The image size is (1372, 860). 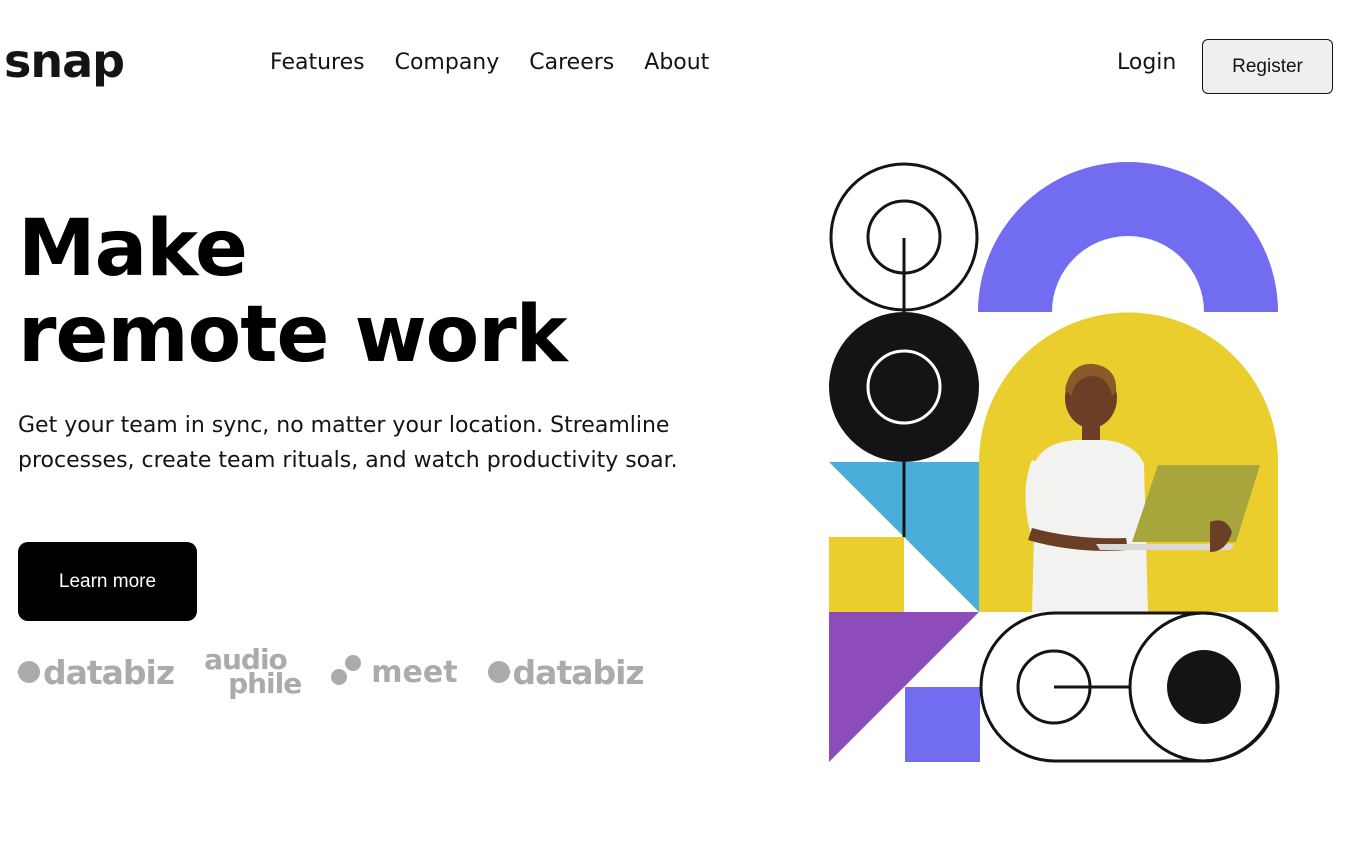 What do you see at coordinates (571, 63) in the screenshot?
I see `nav-careers: Careers` at bounding box center [571, 63].